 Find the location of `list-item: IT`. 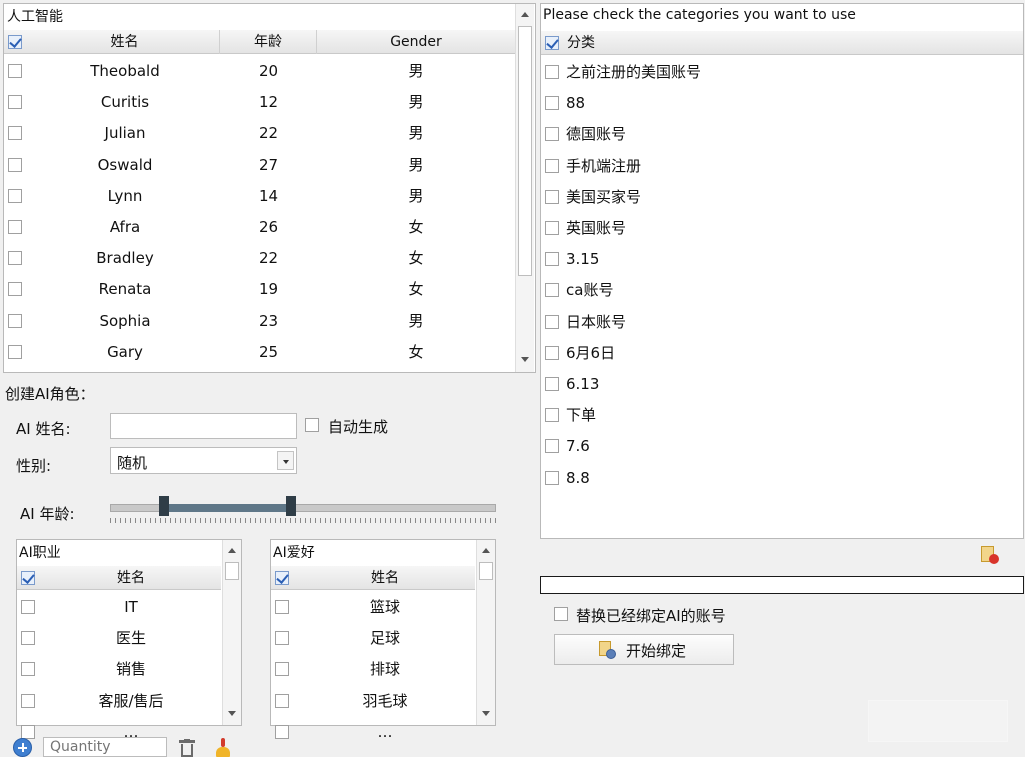

list-item: IT is located at coordinates (119, 607).